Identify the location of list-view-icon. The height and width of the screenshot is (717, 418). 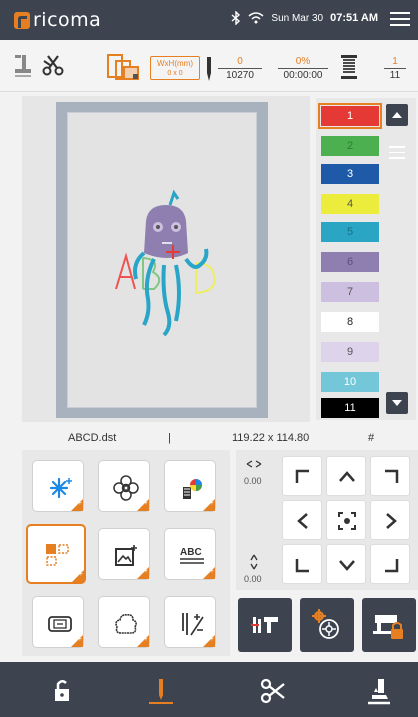
(397, 155).